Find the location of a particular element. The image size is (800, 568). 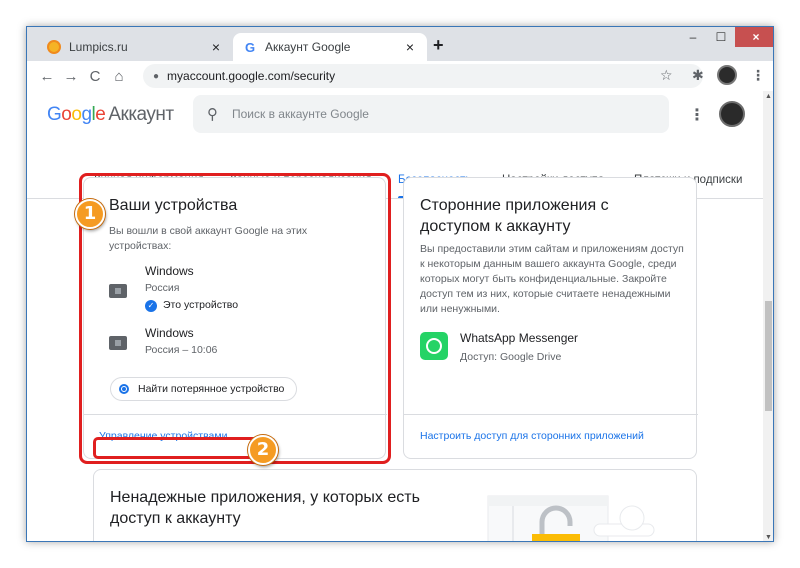

window-controls: – ☐ × is located at coordinates (726, 37).